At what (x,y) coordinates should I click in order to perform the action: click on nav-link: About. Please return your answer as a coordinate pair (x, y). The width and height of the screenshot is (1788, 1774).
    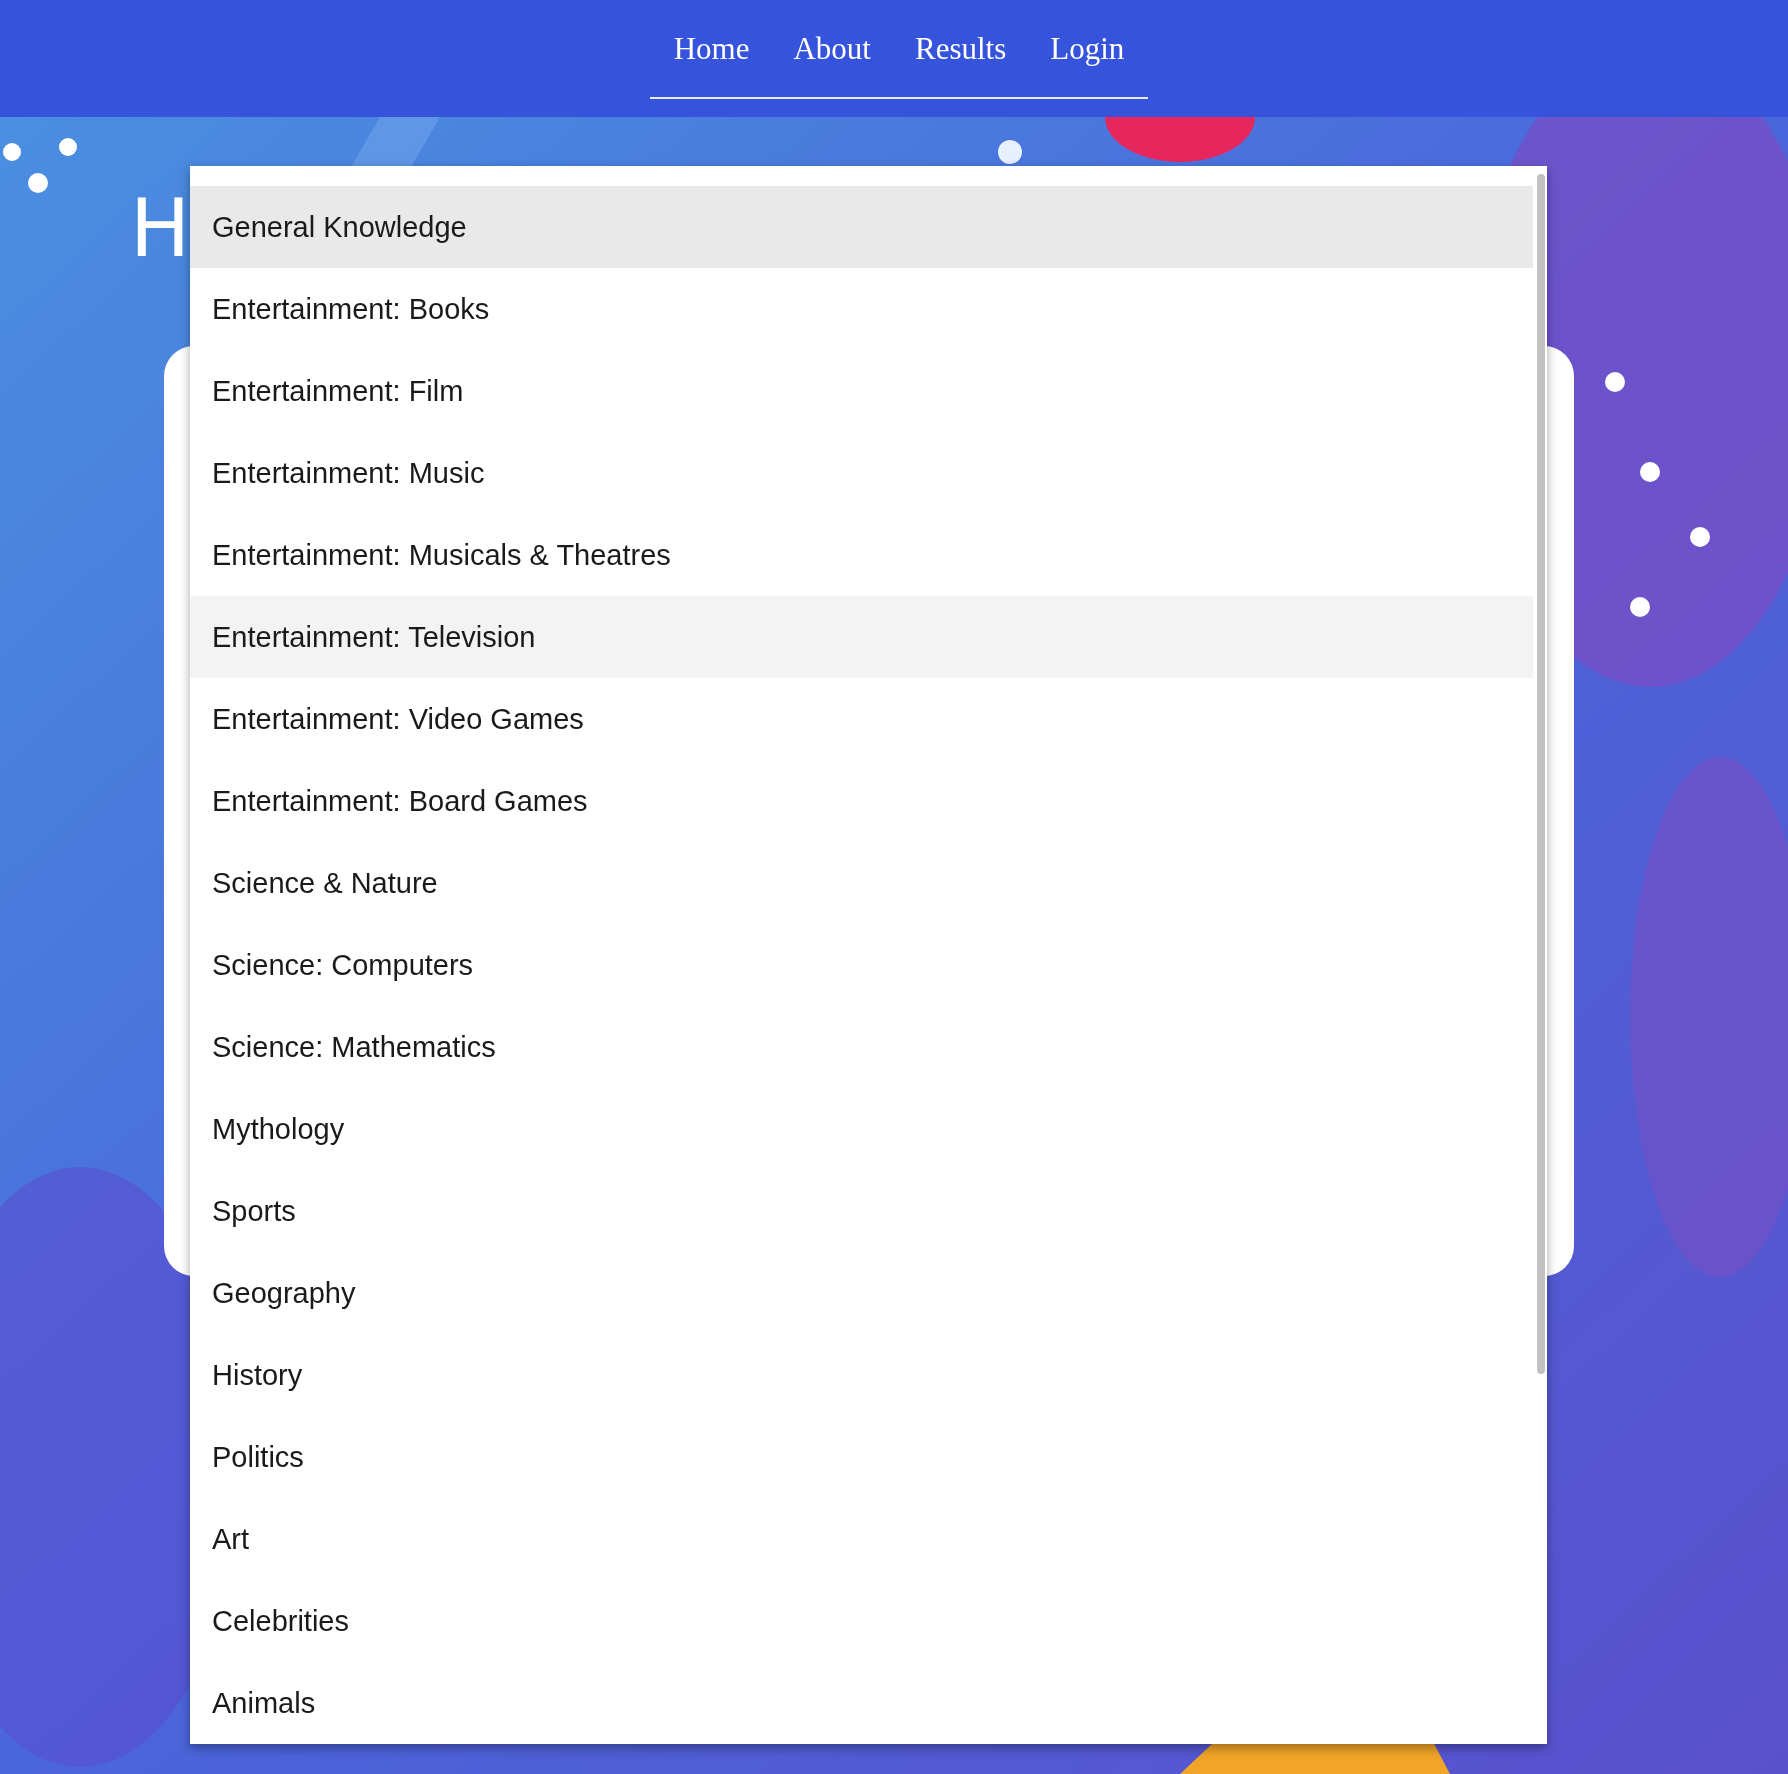
    Looking at the image, I should click on (832, 48).